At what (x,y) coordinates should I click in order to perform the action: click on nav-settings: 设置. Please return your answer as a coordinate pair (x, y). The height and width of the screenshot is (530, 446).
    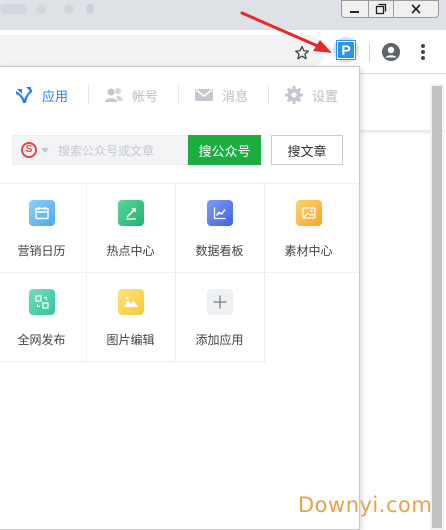
    Looking at the image, I should click on (311, 95).